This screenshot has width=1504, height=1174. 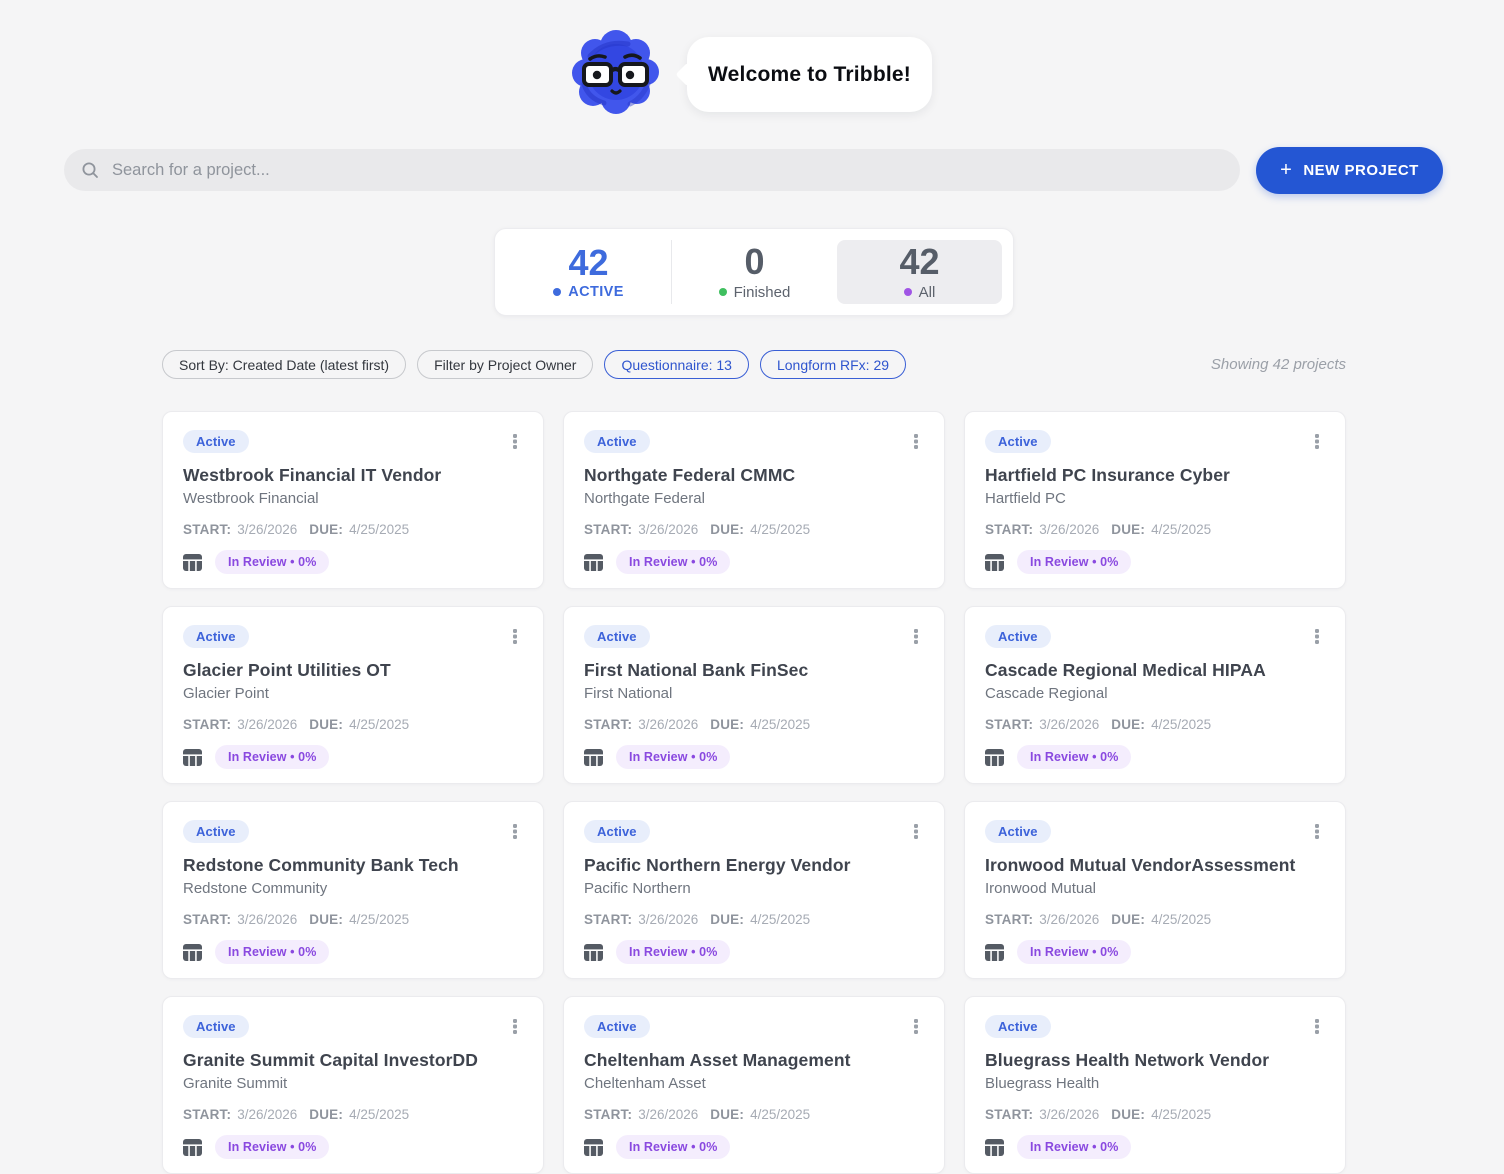 I want to click on stat-all-label: All, so click(x=927, y=292).